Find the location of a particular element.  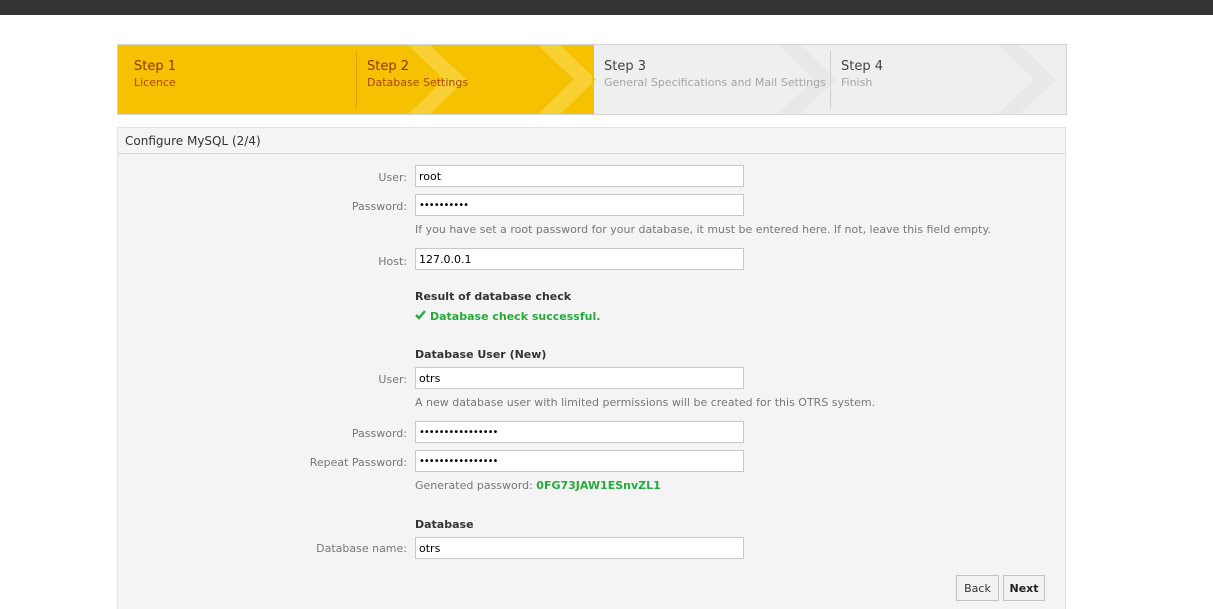

repeat-password-input: •••••••••••••••• is located at coordinates (579, 461).